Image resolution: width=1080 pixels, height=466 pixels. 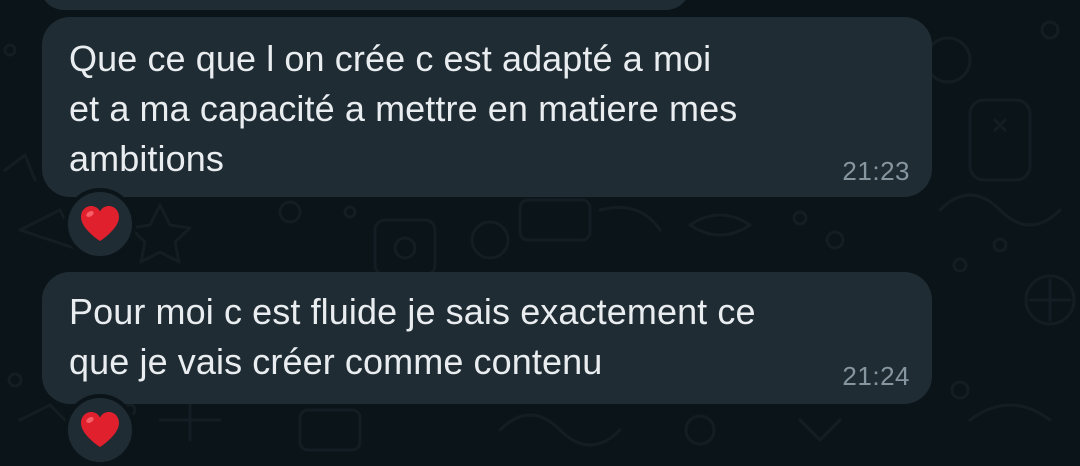 I want to click on message-timestamp: 21:24, so click(x=876, y=376).